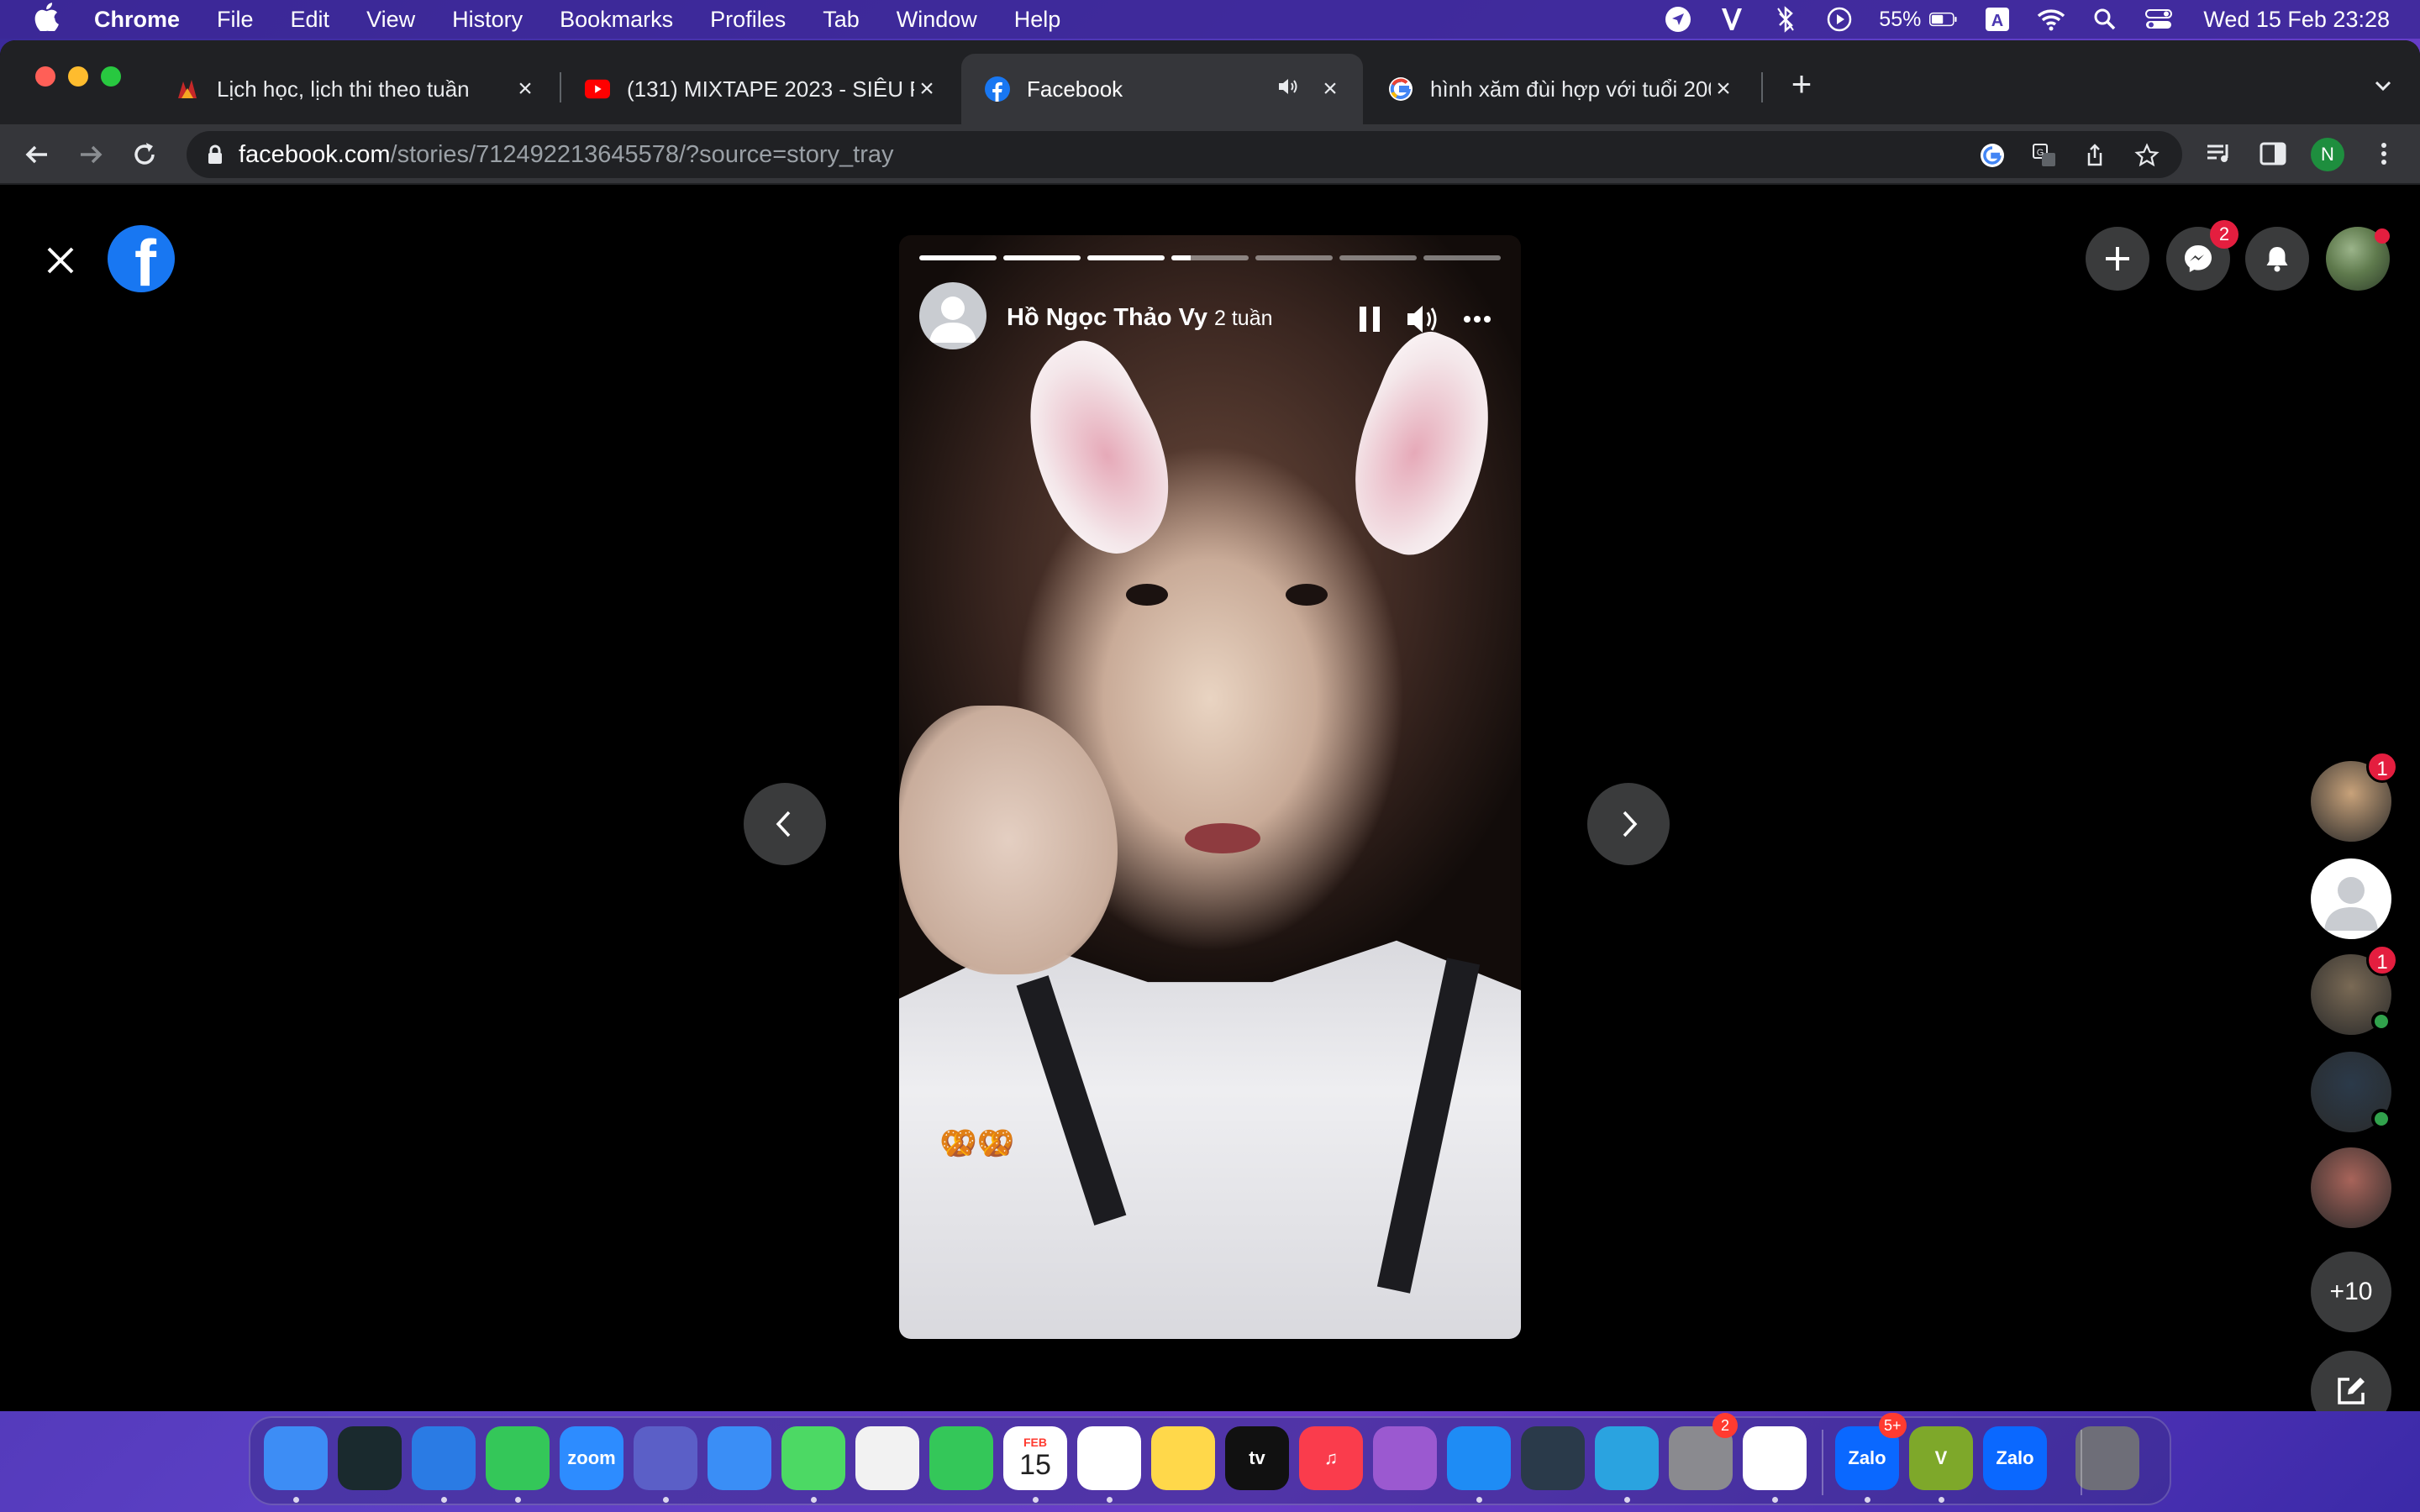  I want to click on menu-tab: Tab, so click(841, 20).